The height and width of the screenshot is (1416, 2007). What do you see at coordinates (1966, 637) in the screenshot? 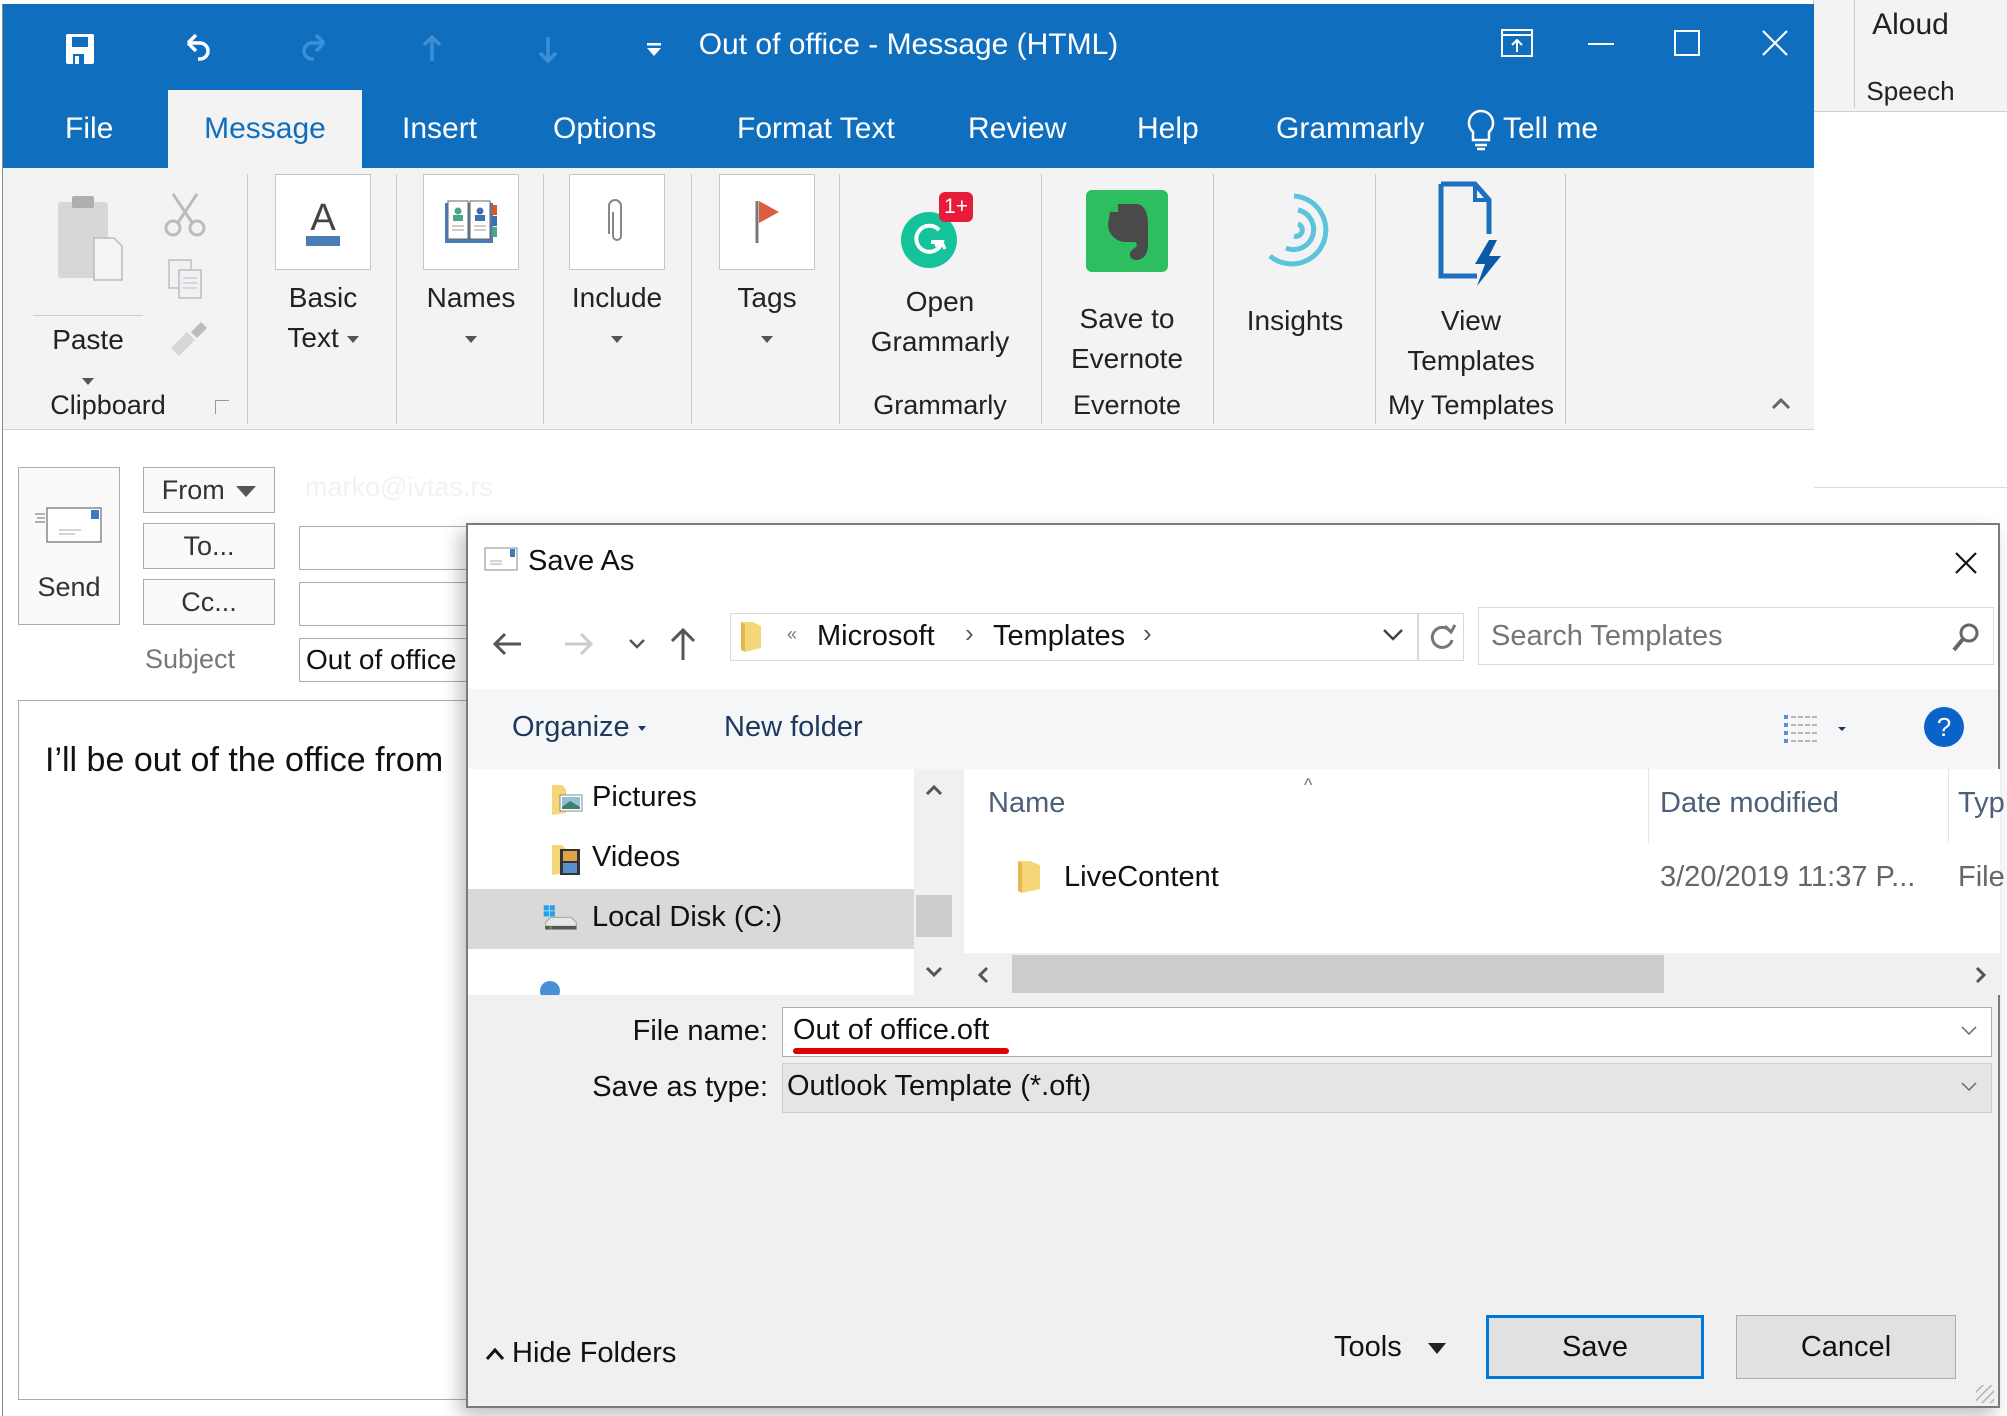
I see `search-icon` at bounding box center [1966, 637].